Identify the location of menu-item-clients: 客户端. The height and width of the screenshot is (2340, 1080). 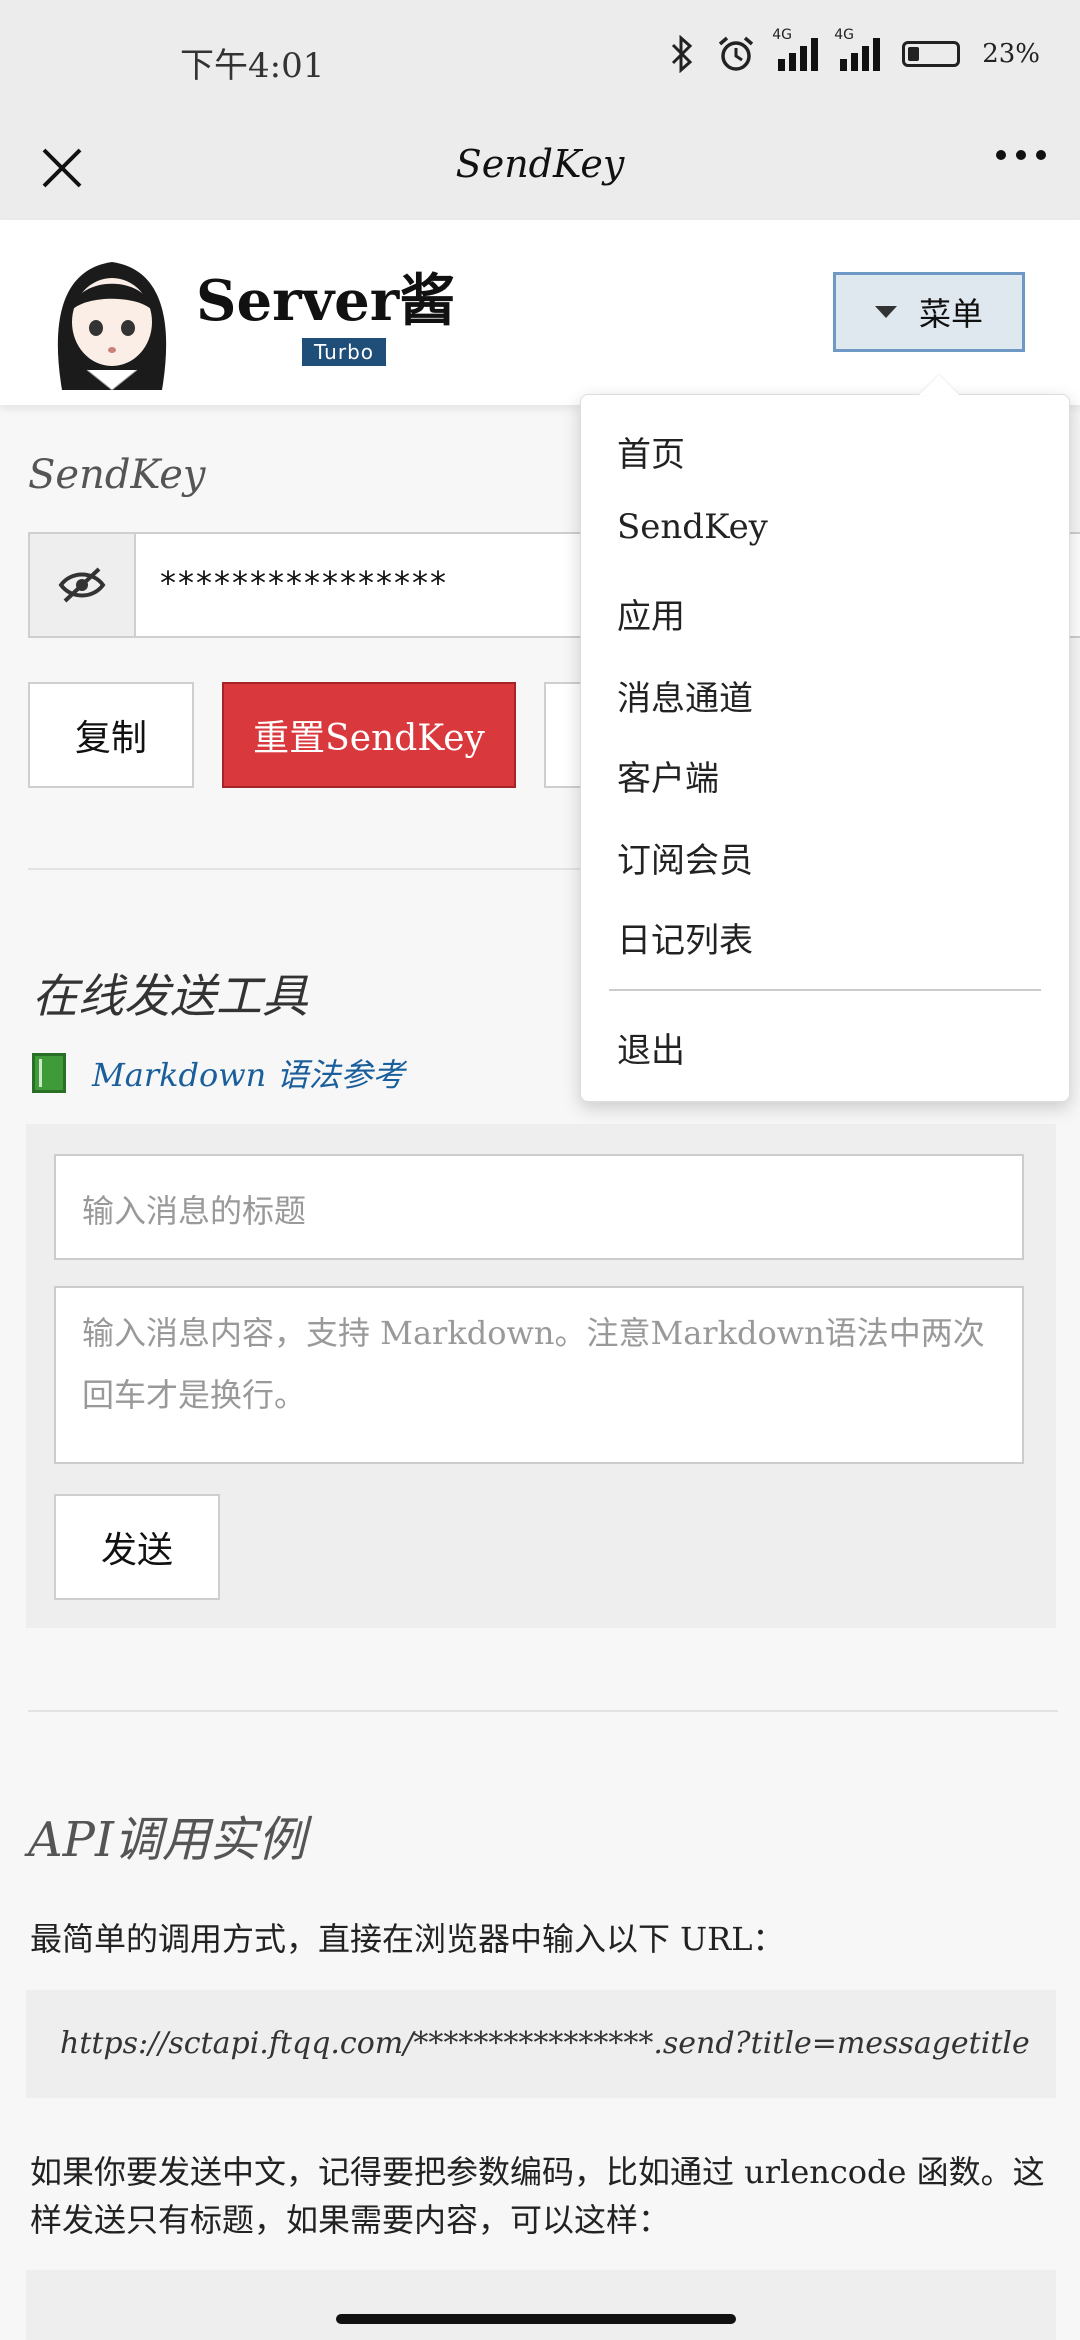
(668, 775).